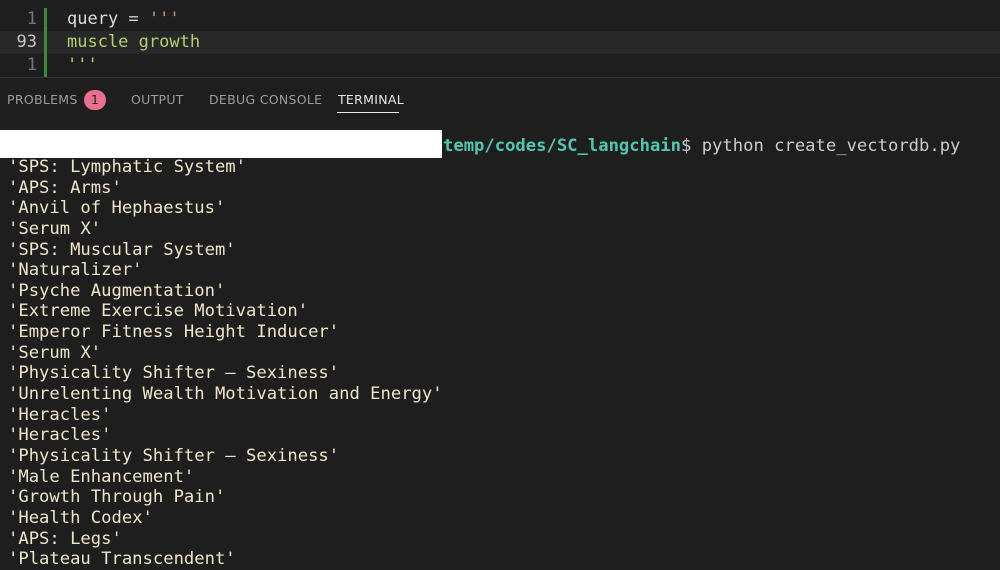  I want to click on prompt-path: temp/codes/SC_langchain, so click(562, 146).